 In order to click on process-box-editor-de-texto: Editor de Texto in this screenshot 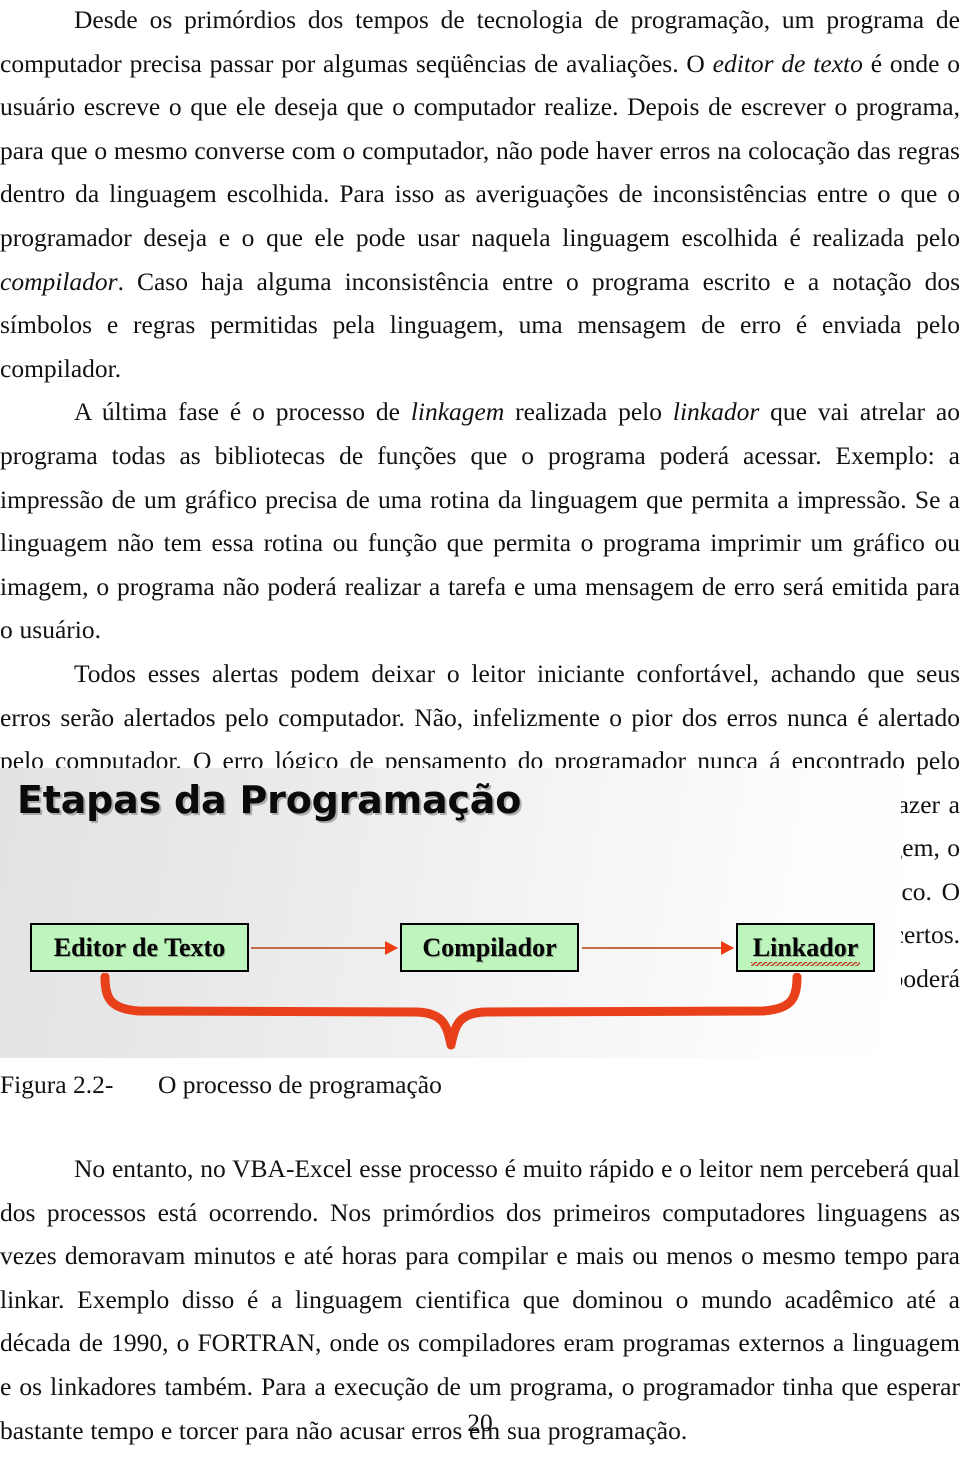, I will do `click(139, 947)`.